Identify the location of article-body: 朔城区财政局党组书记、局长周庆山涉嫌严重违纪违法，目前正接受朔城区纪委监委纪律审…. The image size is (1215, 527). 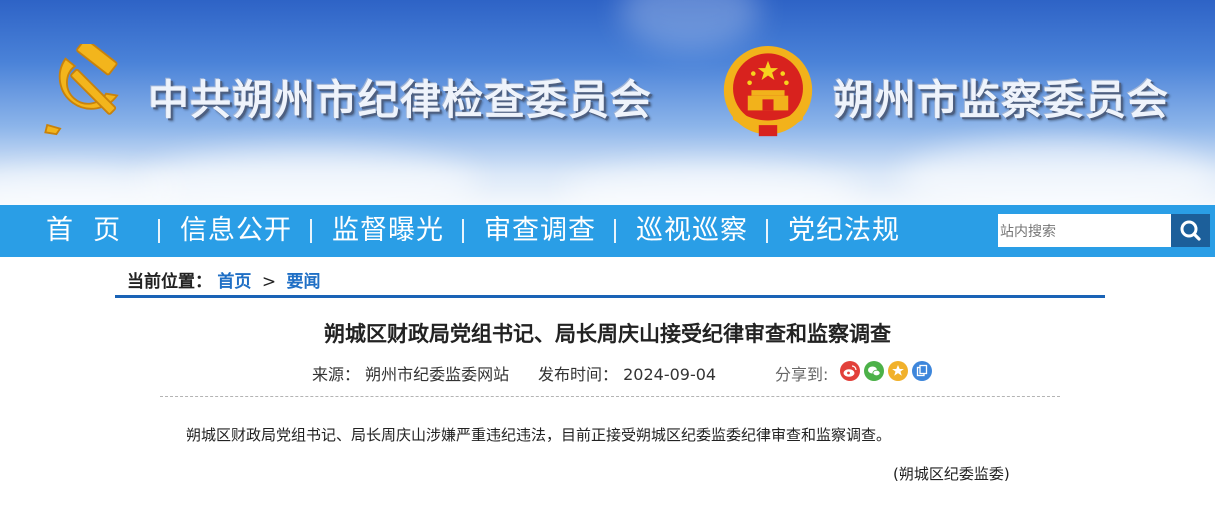
(539, 435).